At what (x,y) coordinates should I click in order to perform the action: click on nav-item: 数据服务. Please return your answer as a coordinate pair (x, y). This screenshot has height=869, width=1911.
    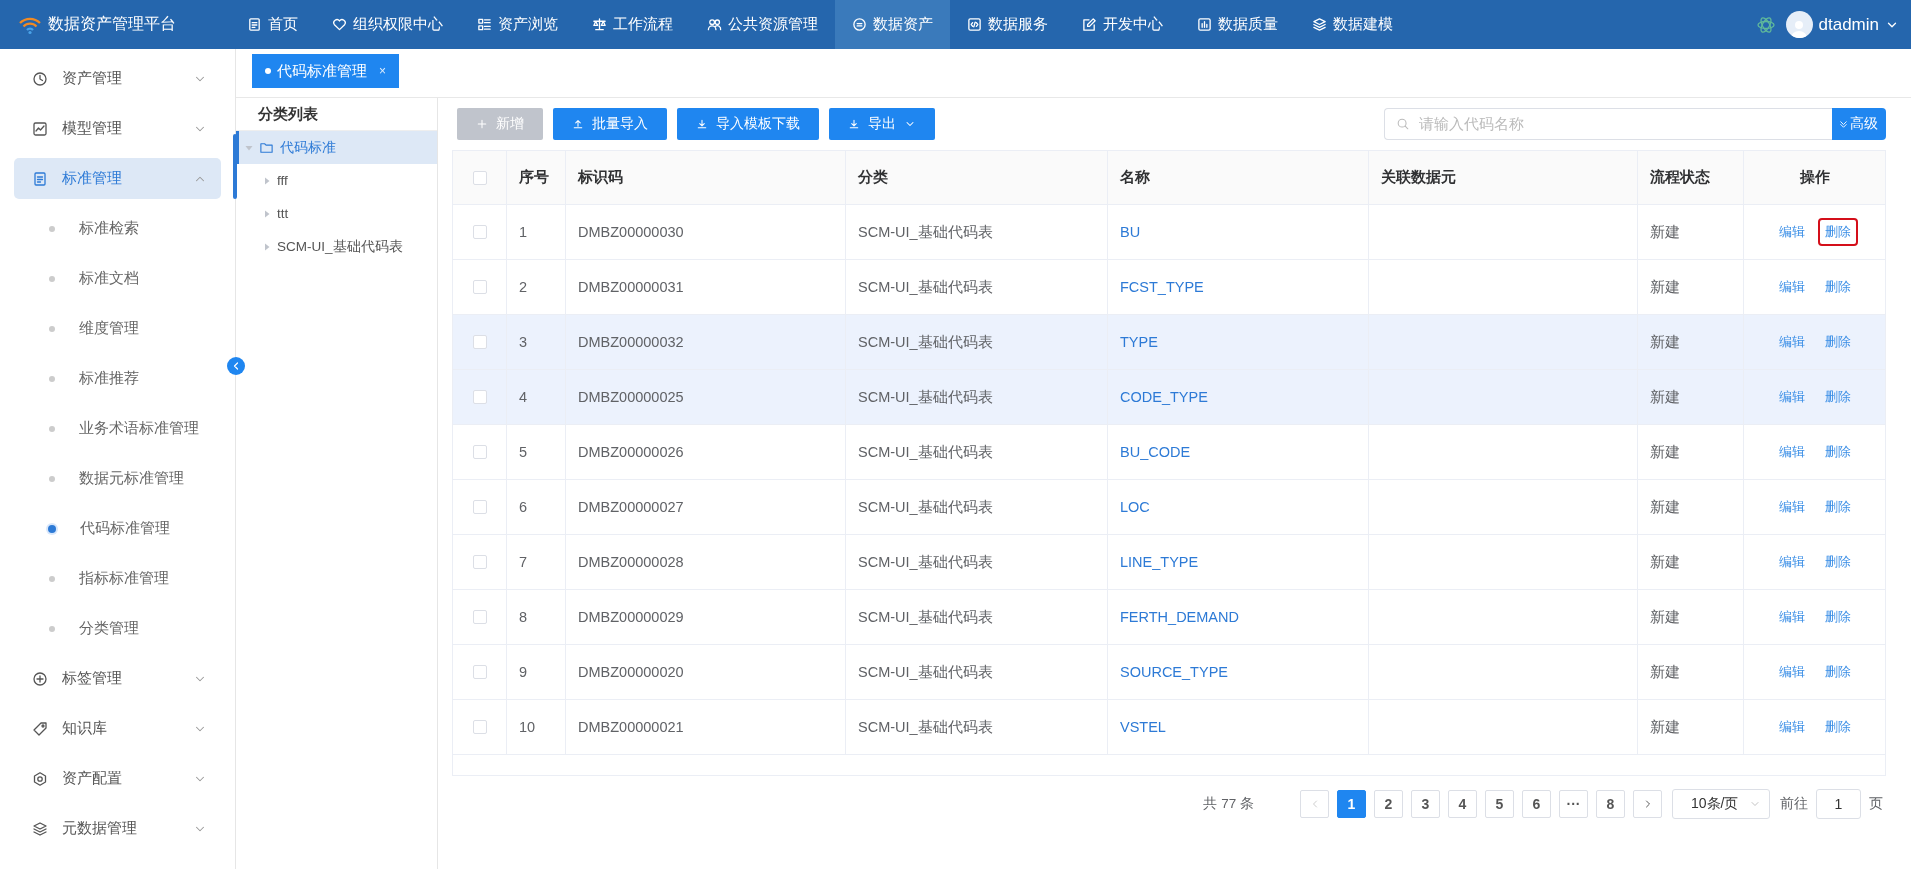
    Looking at the image, I should click on (1007, 24).